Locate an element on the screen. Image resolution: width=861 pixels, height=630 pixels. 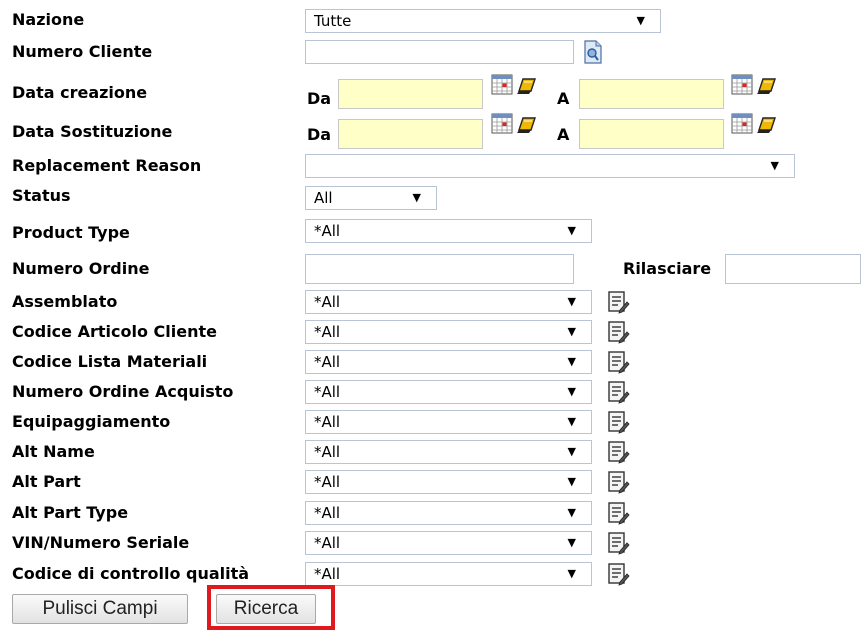
data-sostituzione-to-input is located at coordinates (651, 134).